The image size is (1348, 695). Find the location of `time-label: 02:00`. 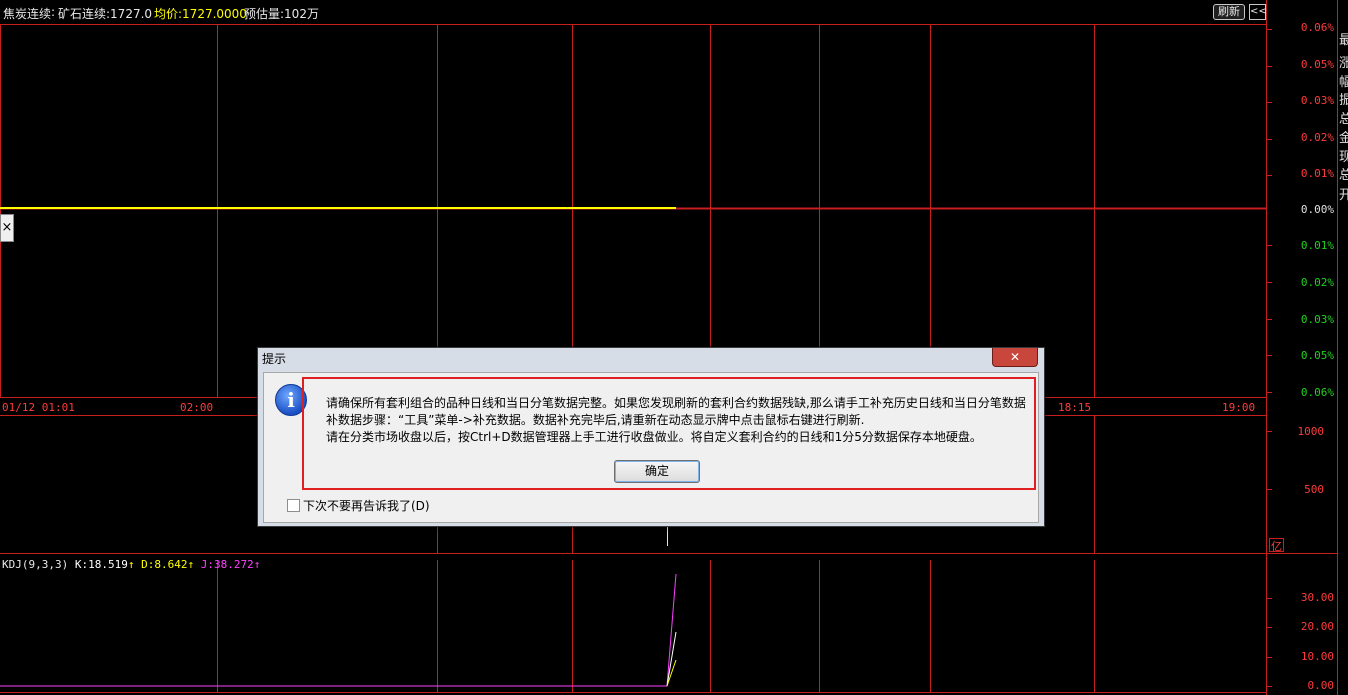

time-label: 02:00 is located at coordinates (197, 407).